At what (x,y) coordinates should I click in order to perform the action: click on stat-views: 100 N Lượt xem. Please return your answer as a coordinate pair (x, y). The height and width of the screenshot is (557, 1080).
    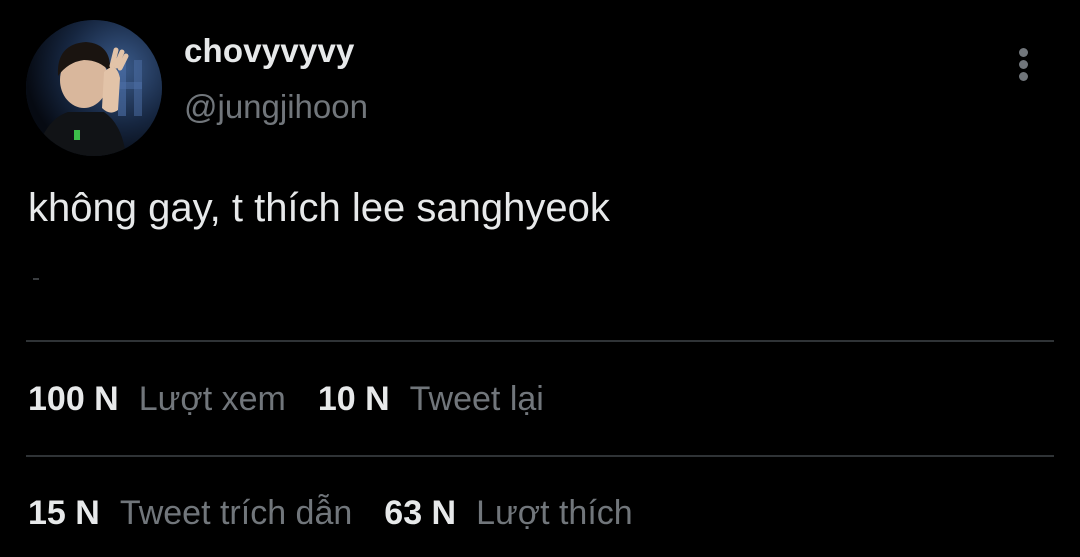
    Looking at the image, I should click on (157, 399).